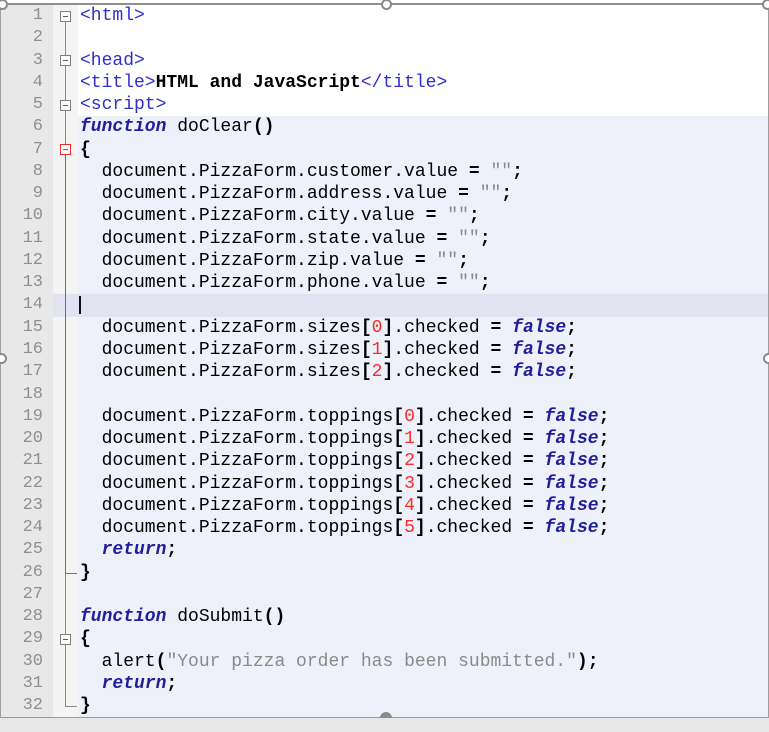 This screenshot has width=769, height=732. What do you see at coordinates (26, 483) in the screenshot?
I see `line-number: 22` at bounding box center [26, 483].